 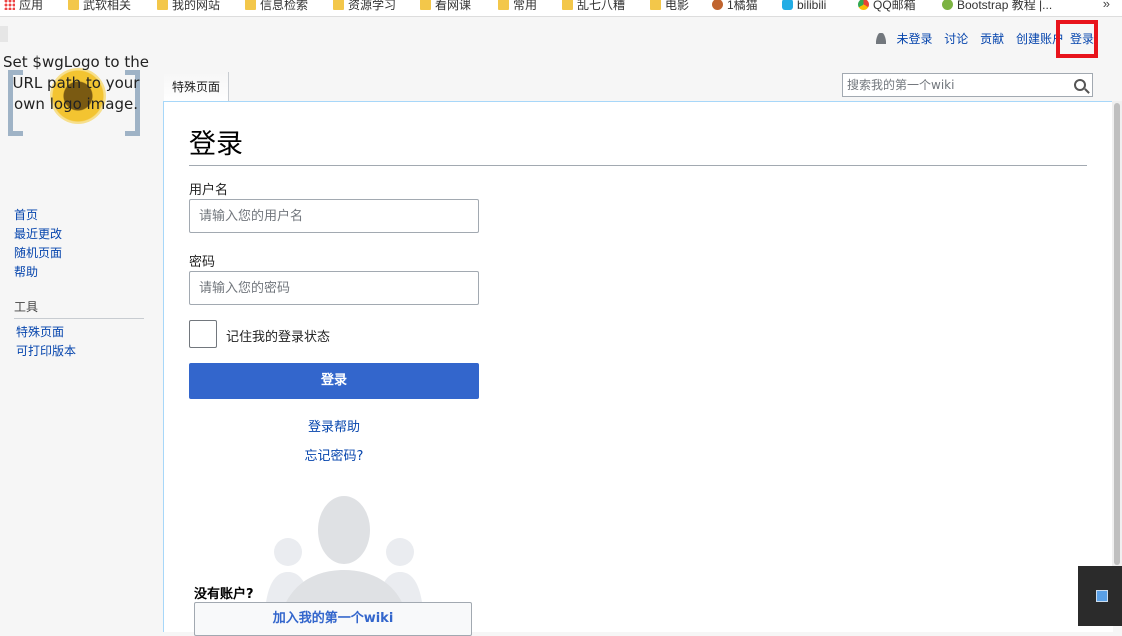 What do you see at coordinates (203, 334) in the screenshot?
I see `remember-checkbox` at bounding box center [203, 334].